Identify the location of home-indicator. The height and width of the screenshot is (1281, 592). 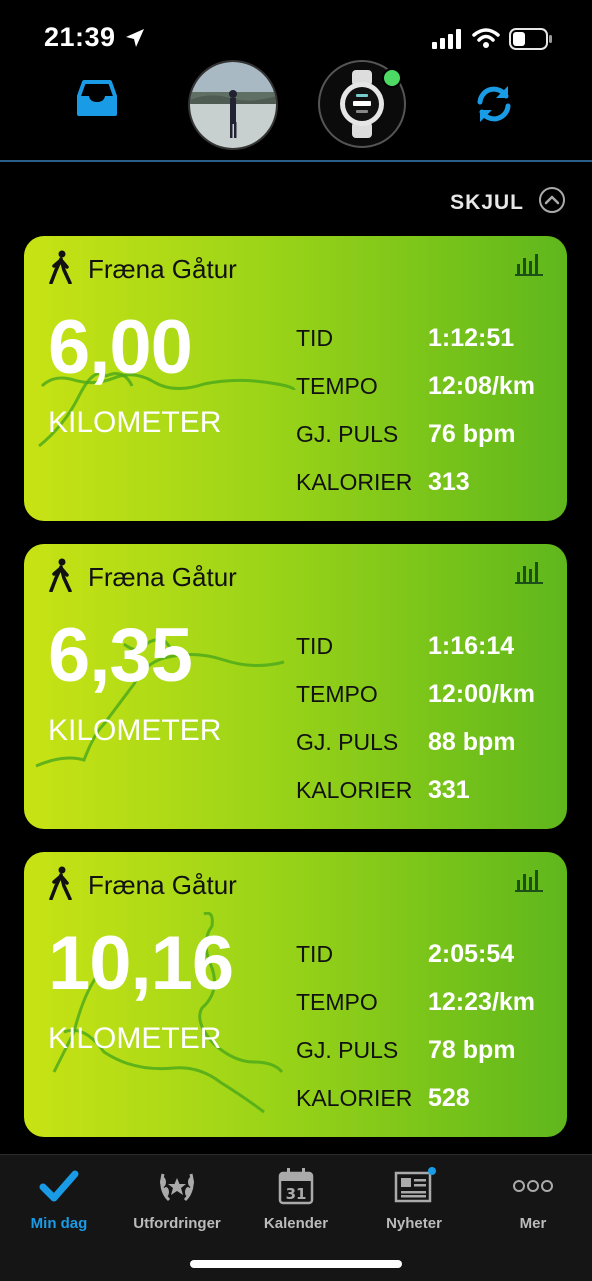
(296, 1264).